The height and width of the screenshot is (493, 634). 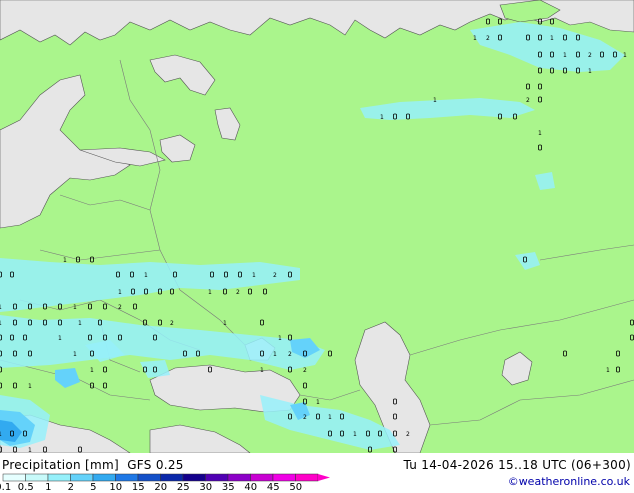 I want to click on scale-arrow, so click(x=324, y=477).